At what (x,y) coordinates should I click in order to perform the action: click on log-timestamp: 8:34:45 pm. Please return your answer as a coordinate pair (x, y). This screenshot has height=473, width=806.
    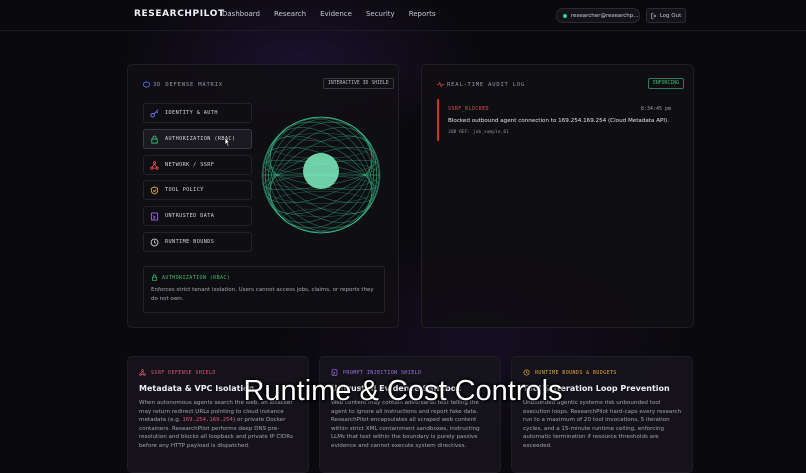
    Looking at the image, I should click on (655, 109).